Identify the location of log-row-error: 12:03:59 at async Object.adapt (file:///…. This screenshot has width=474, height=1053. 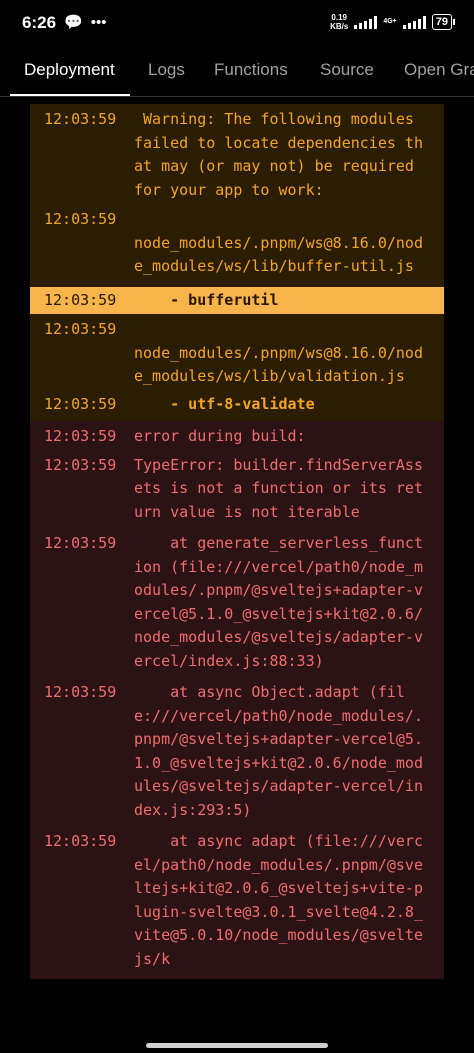
(237, 755).